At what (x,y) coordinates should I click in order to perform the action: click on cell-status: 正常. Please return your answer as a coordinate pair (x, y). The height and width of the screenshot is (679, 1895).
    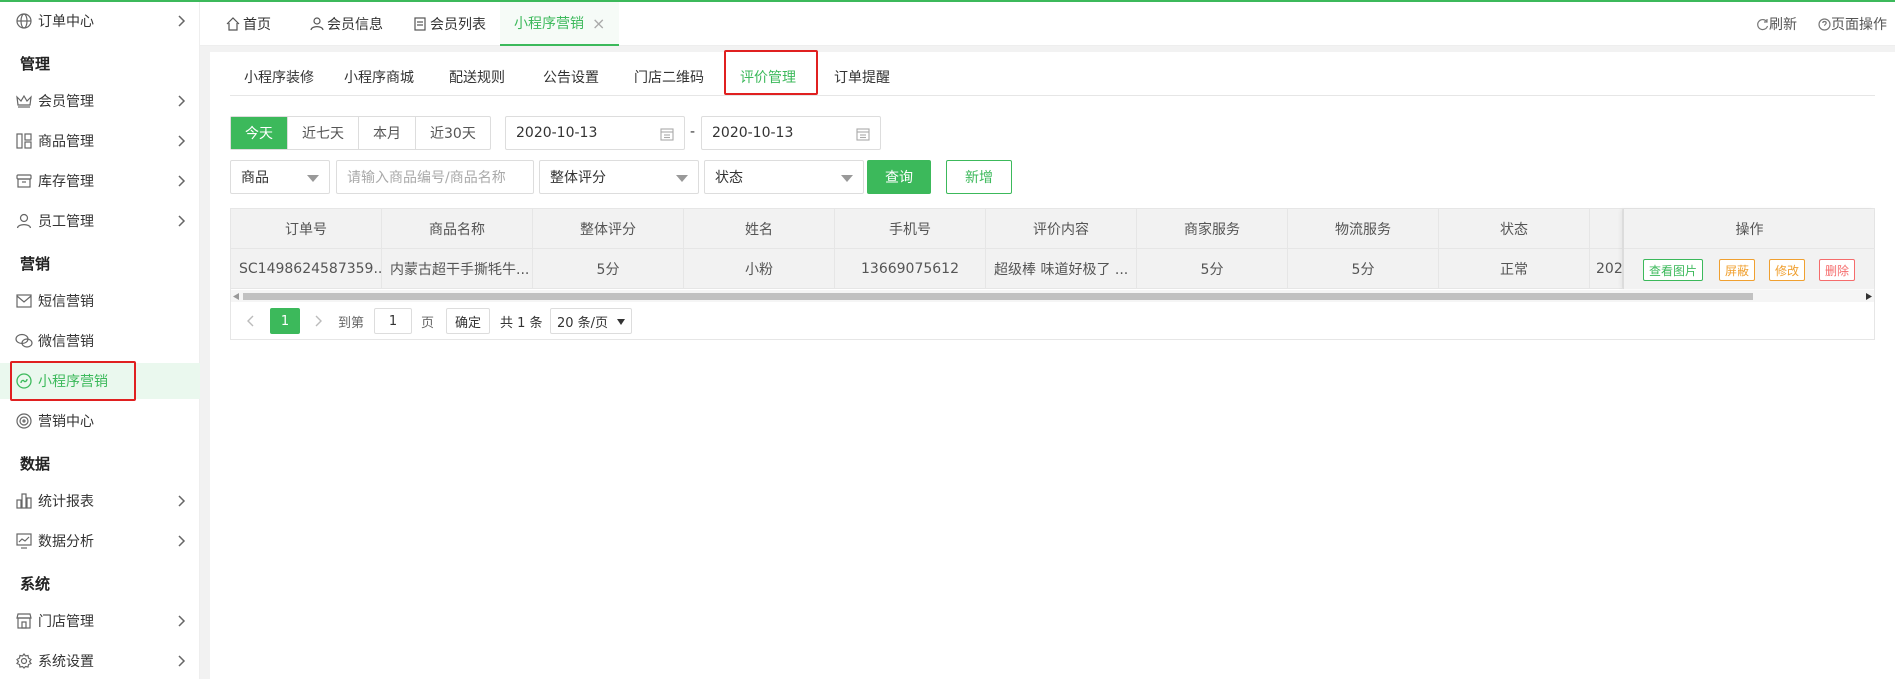
    Looking at the image, I should click on (1514, 269).